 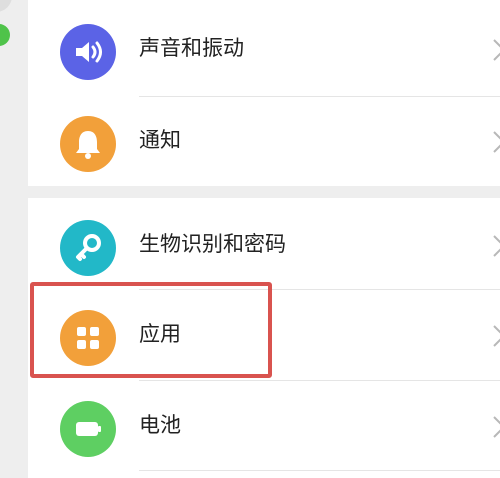 I want to click on settings-item-label: 应用, so click(x=160, y=334).